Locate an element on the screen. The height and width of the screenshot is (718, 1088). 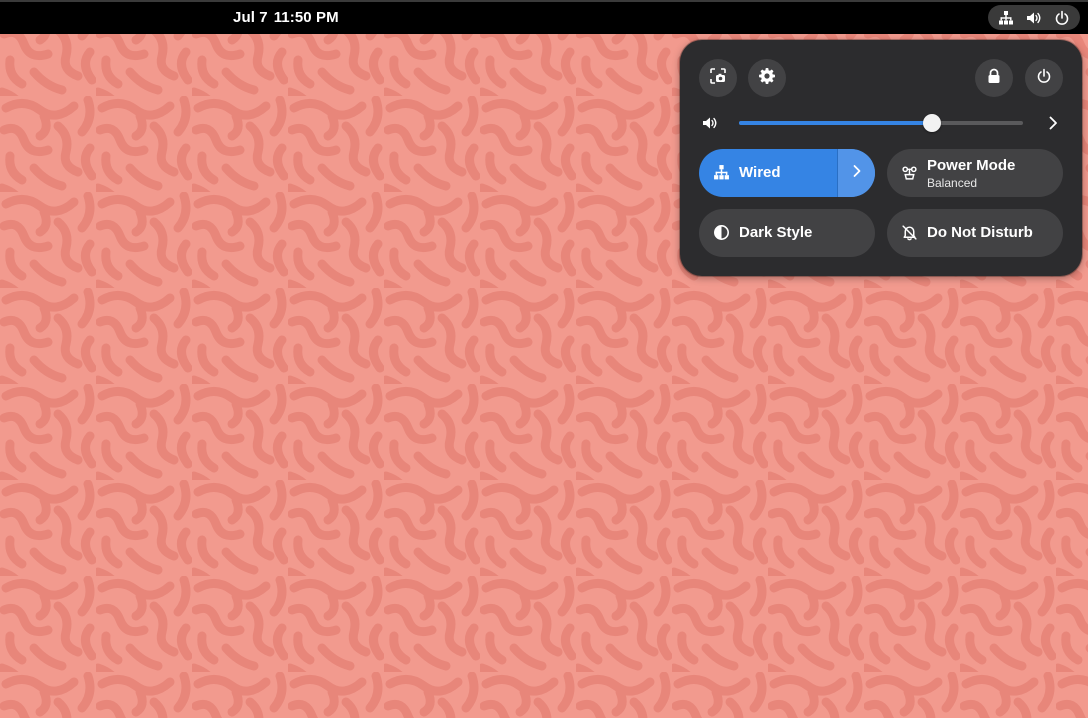
dark-mode-icon is located at coordinates (721, 235).